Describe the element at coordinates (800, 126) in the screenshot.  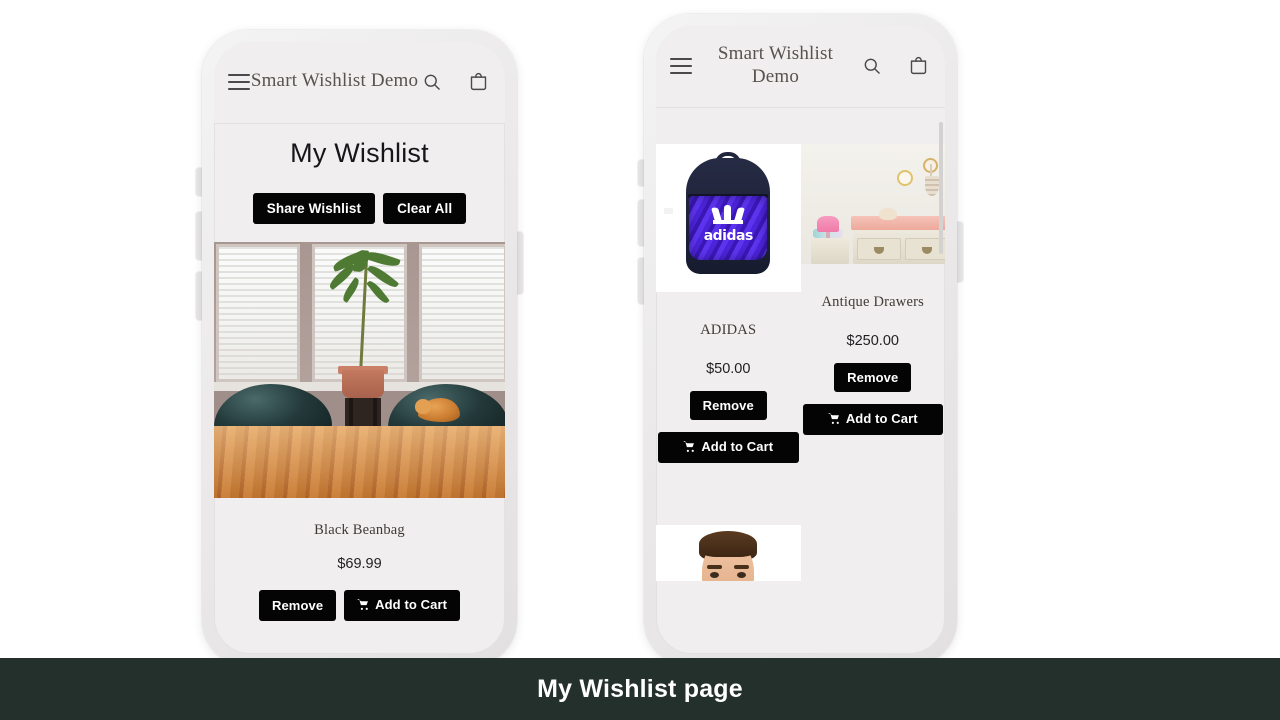
I see `grid-top-spacer` at that location.